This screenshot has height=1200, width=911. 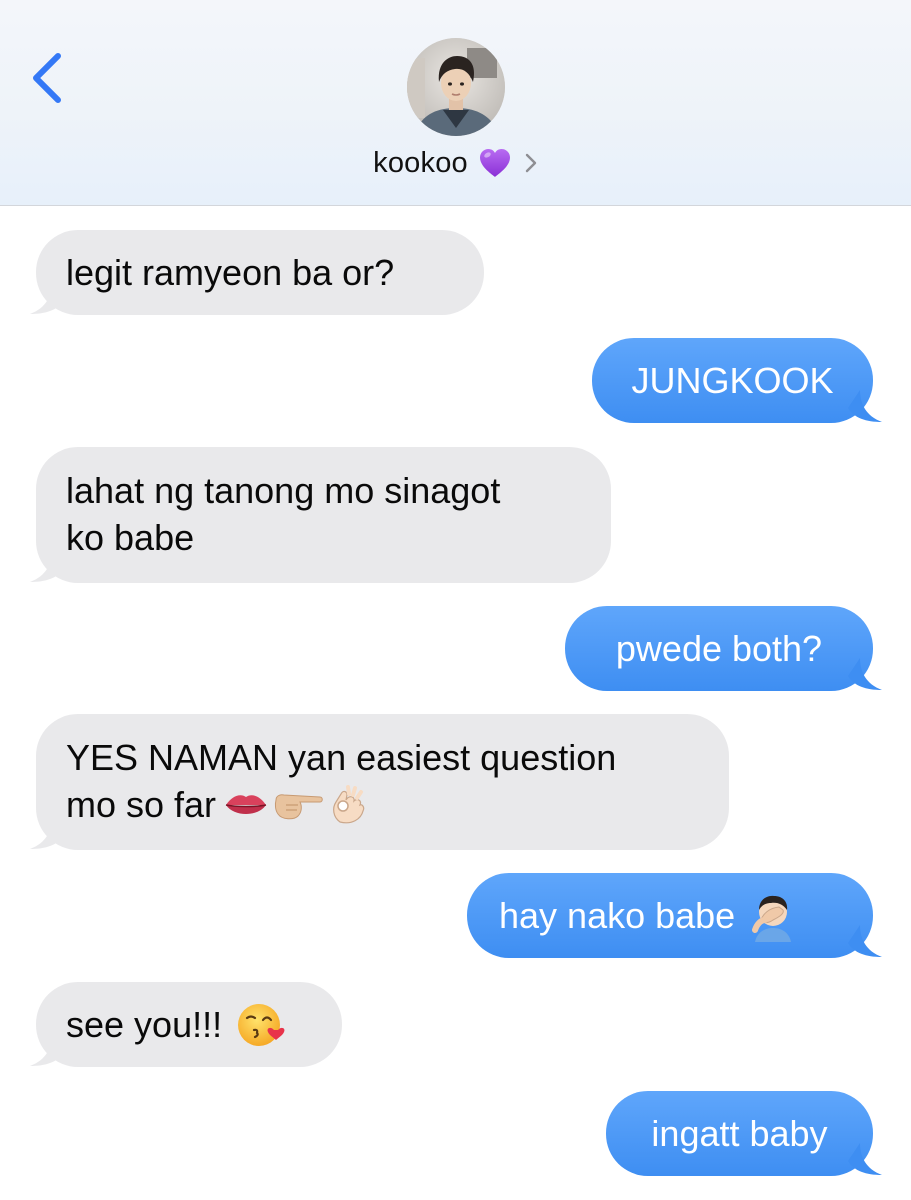 What do you see at coordinates (341, 757) in the screenshot?
I see `message-text-line: YES NAMAN yan easiest question` at bounding box center [341, 757].